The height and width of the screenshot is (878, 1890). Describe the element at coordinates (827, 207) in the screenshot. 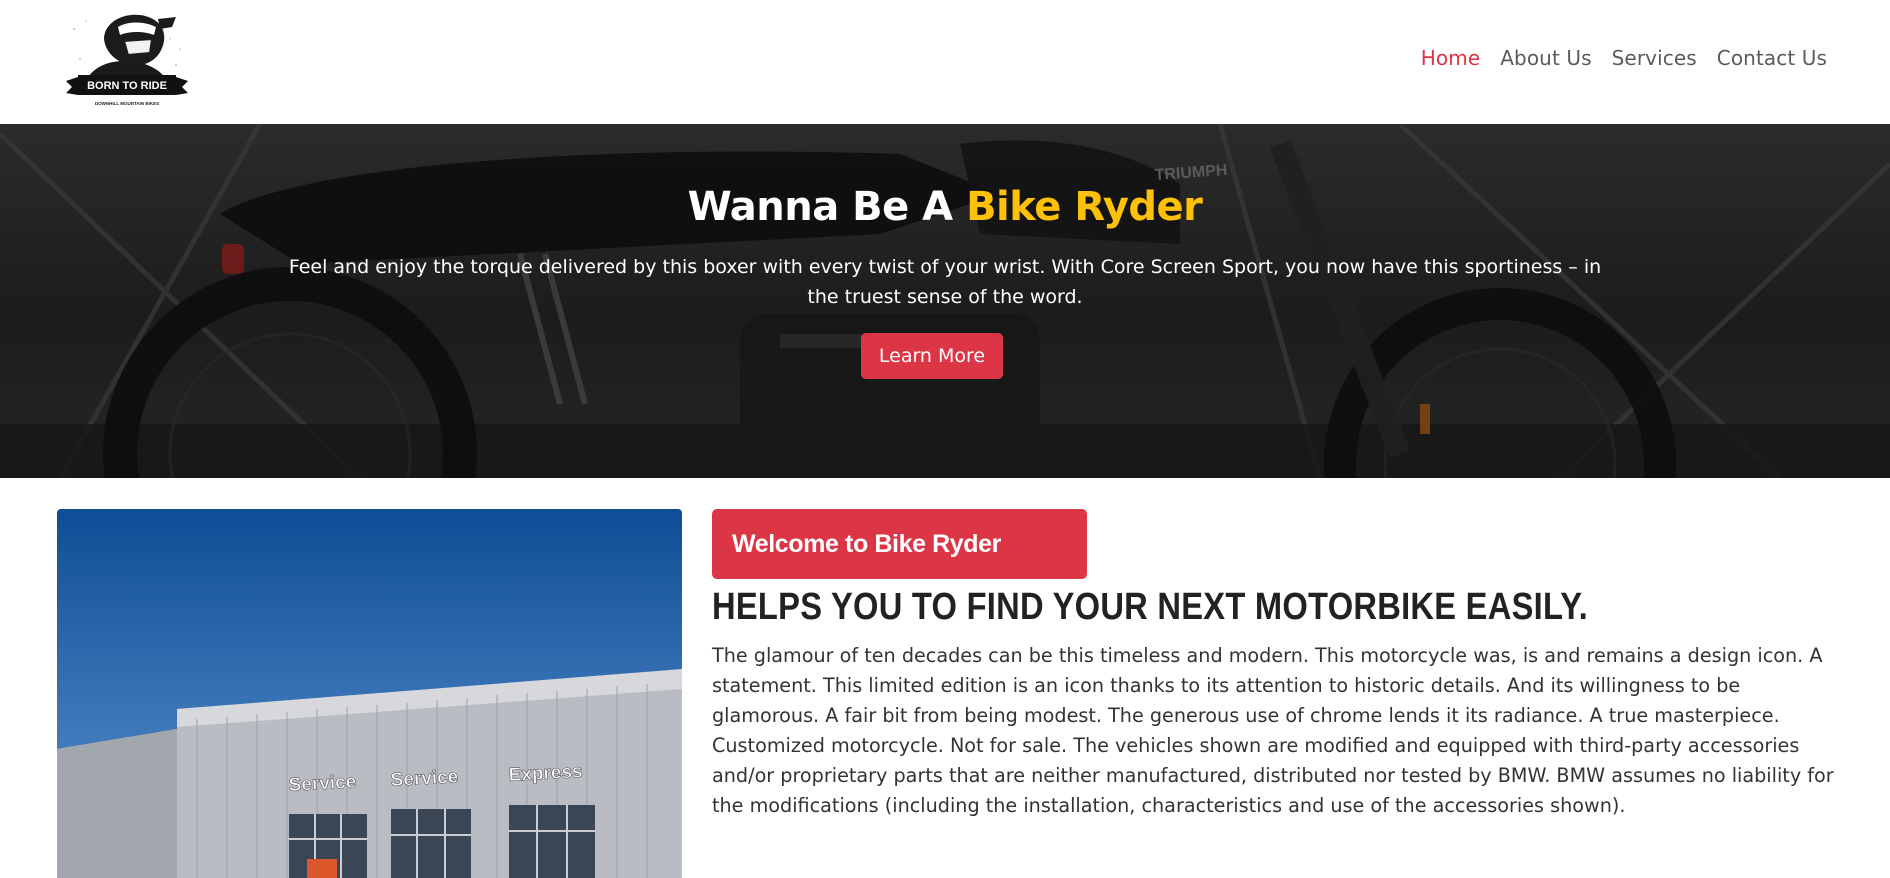

I see `hero-title-prefix: Wanna Be A` at that location.